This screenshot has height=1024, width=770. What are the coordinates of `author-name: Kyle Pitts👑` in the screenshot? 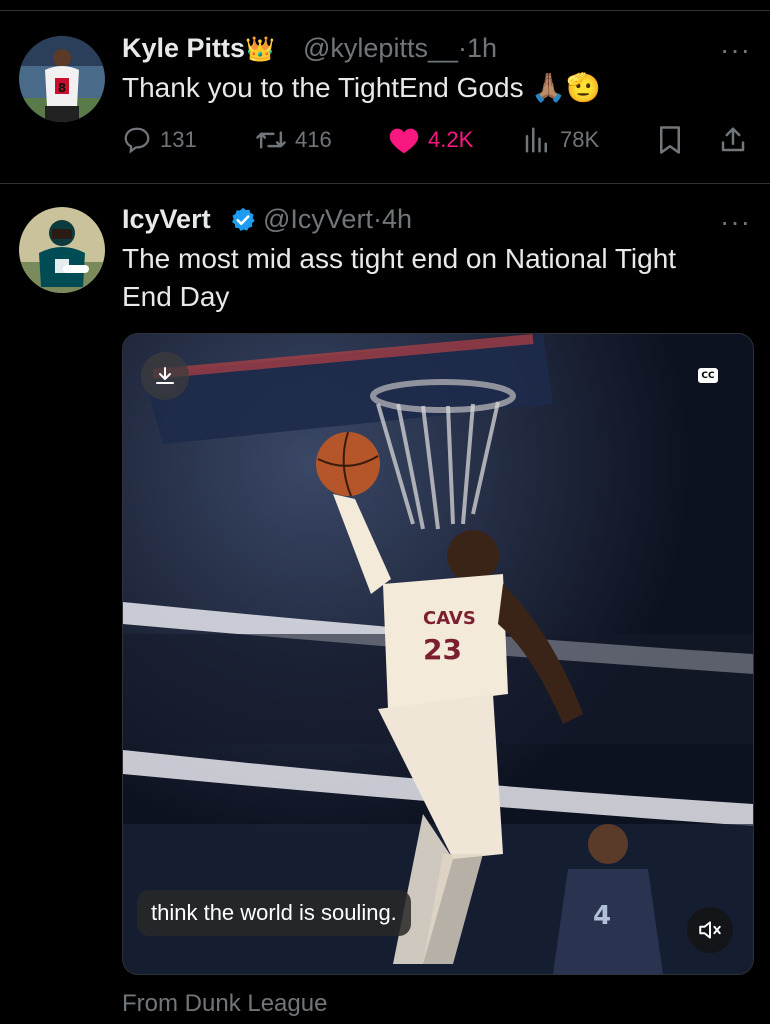 It's located at (198, 48).